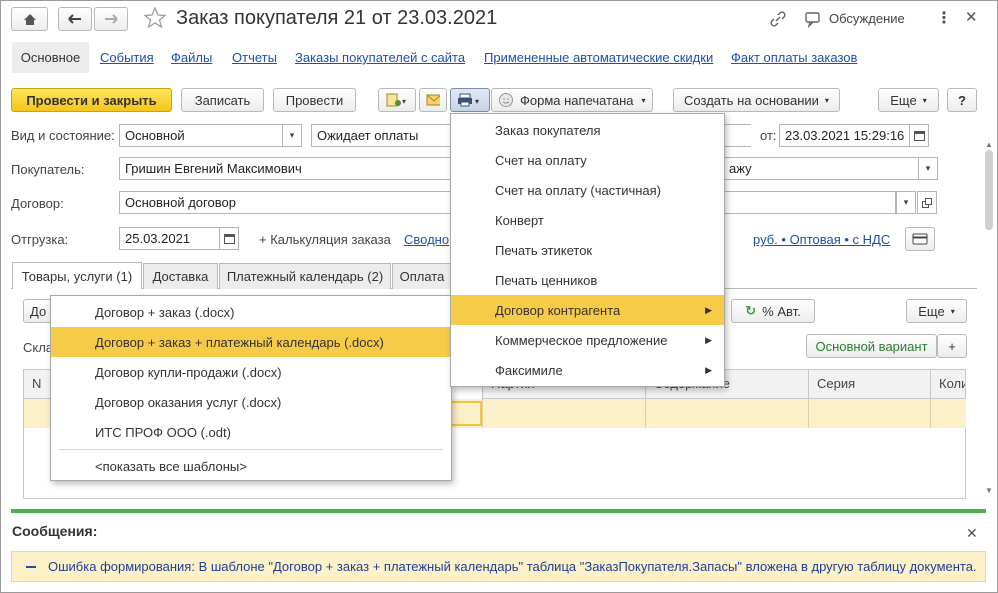  Describe the element at coordinates (869, 384) in the screenshot. I see `col-header-series: Серия` at that location.